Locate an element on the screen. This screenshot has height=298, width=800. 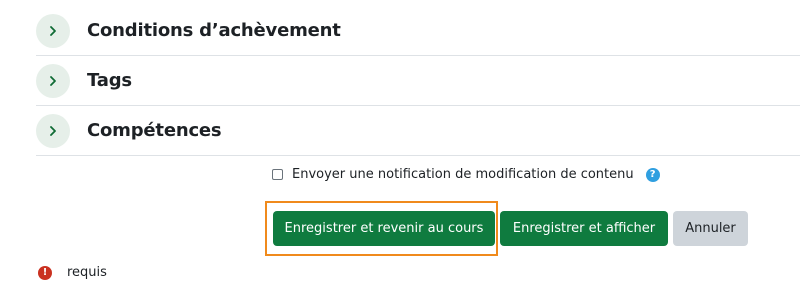
notification-checkbox is located at coordinates (277, 174).